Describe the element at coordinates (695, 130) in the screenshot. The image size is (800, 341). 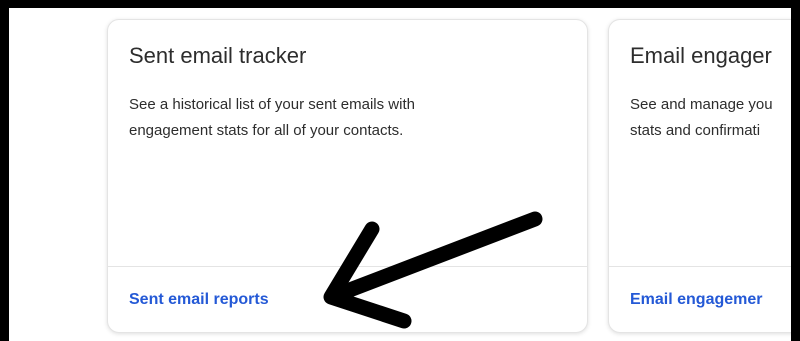
I see `card-description-line: stats and confirmati` at that location.